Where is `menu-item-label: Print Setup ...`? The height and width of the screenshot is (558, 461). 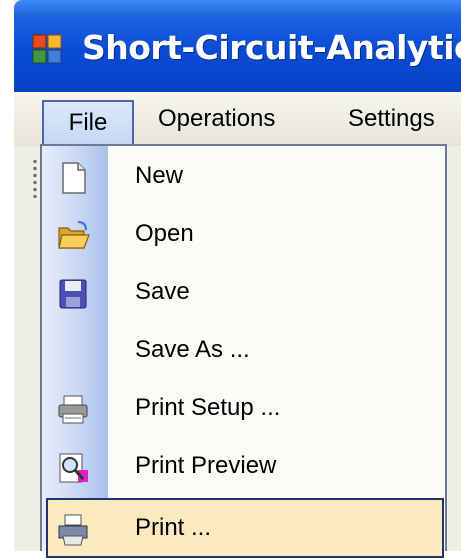
menu-item-label: Print Setup ... is located at coordinates (208, 407).